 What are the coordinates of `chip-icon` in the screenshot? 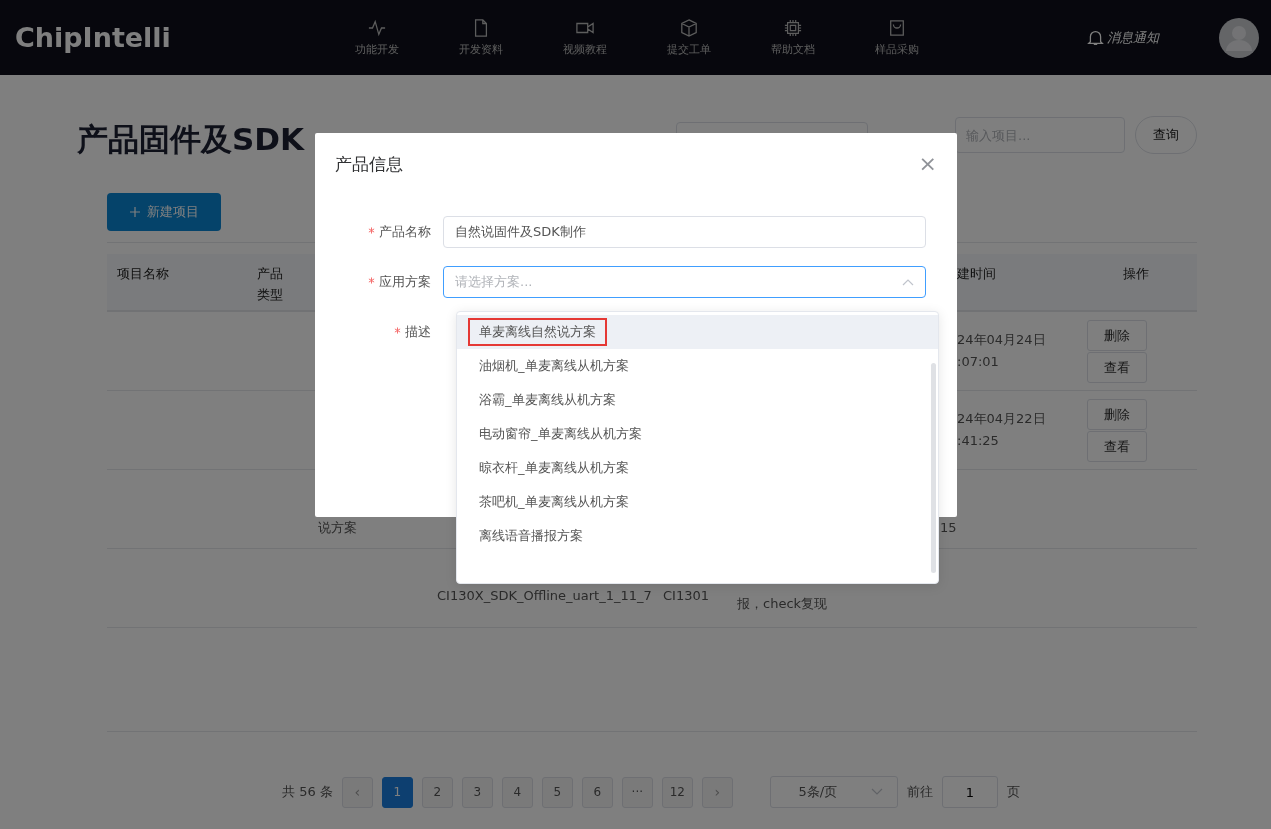 It's located at (793, 27).